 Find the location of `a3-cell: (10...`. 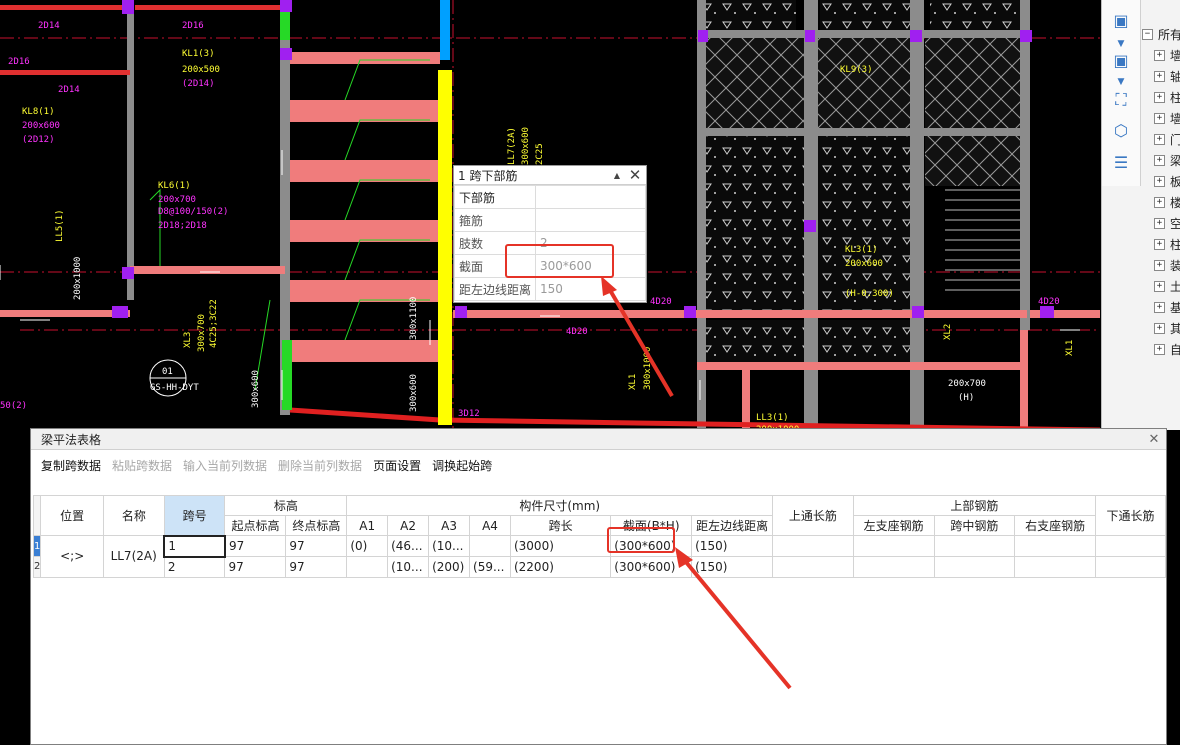

a3-cell: (10... is located at coordinates (449, 546).